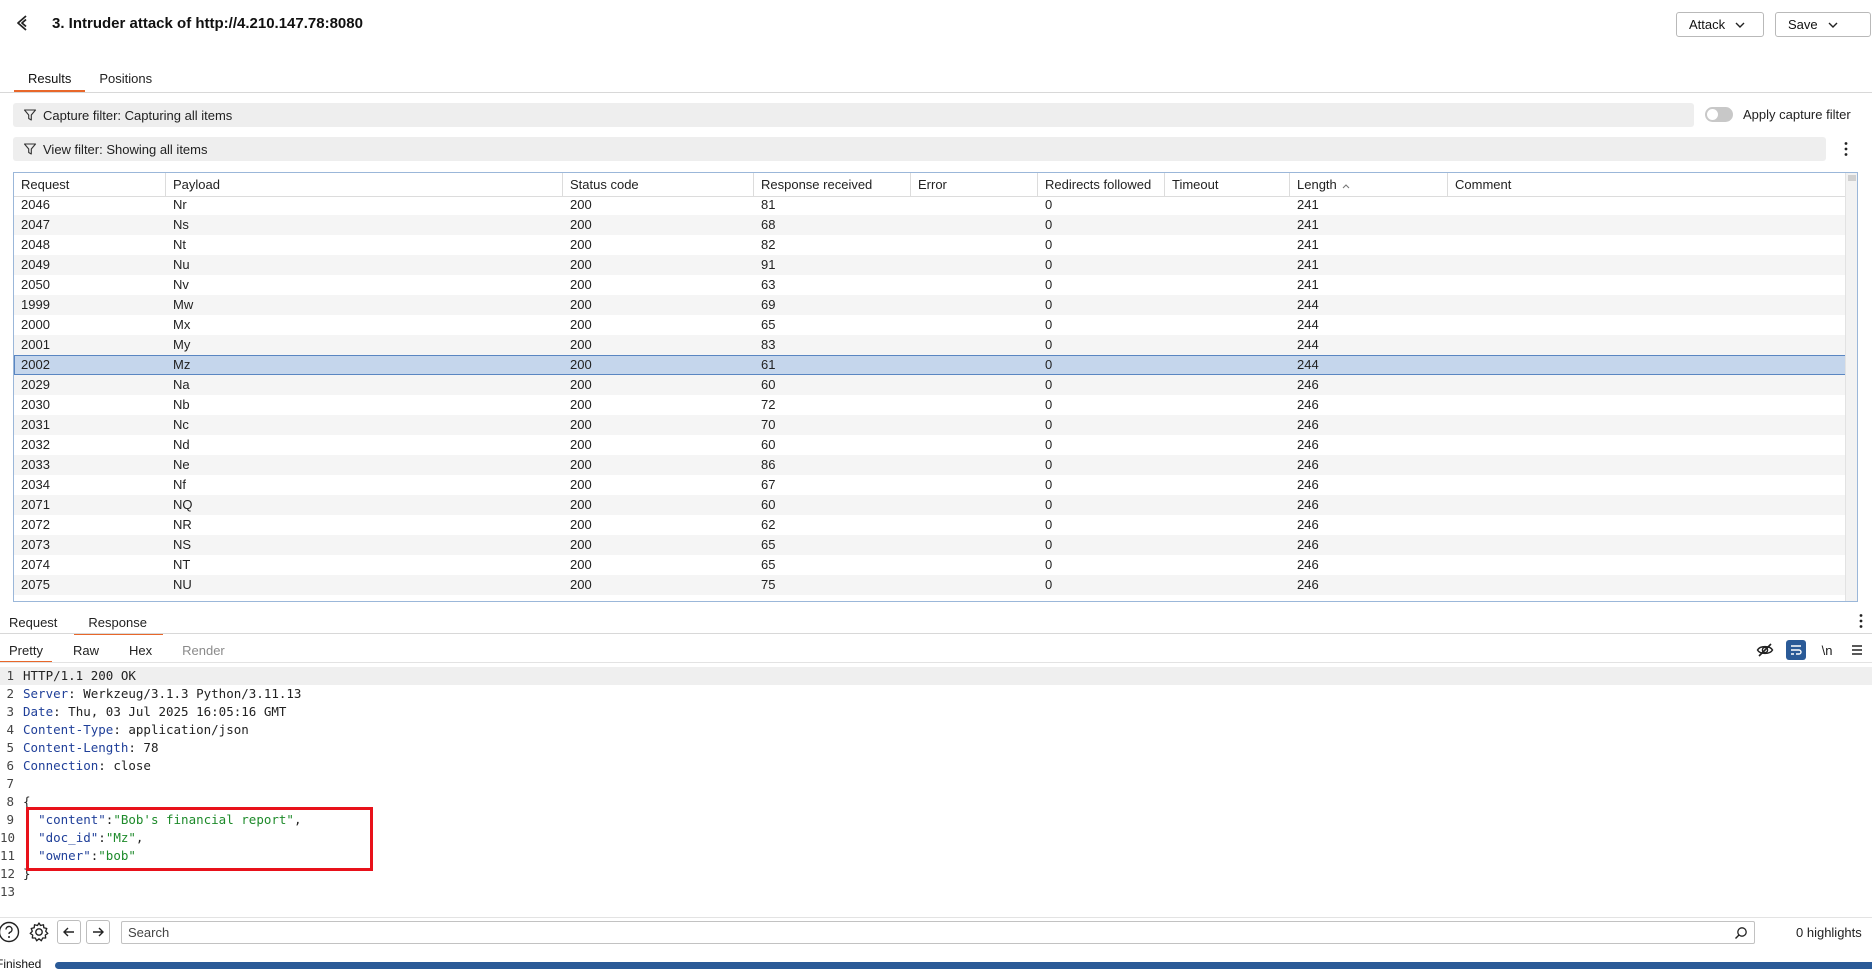 The width and height of the screenshot is (1872, 969). Describe the element at coordinates (79, 856) in the screenshot. I see `line-content: "owner":"bob"` at that location.